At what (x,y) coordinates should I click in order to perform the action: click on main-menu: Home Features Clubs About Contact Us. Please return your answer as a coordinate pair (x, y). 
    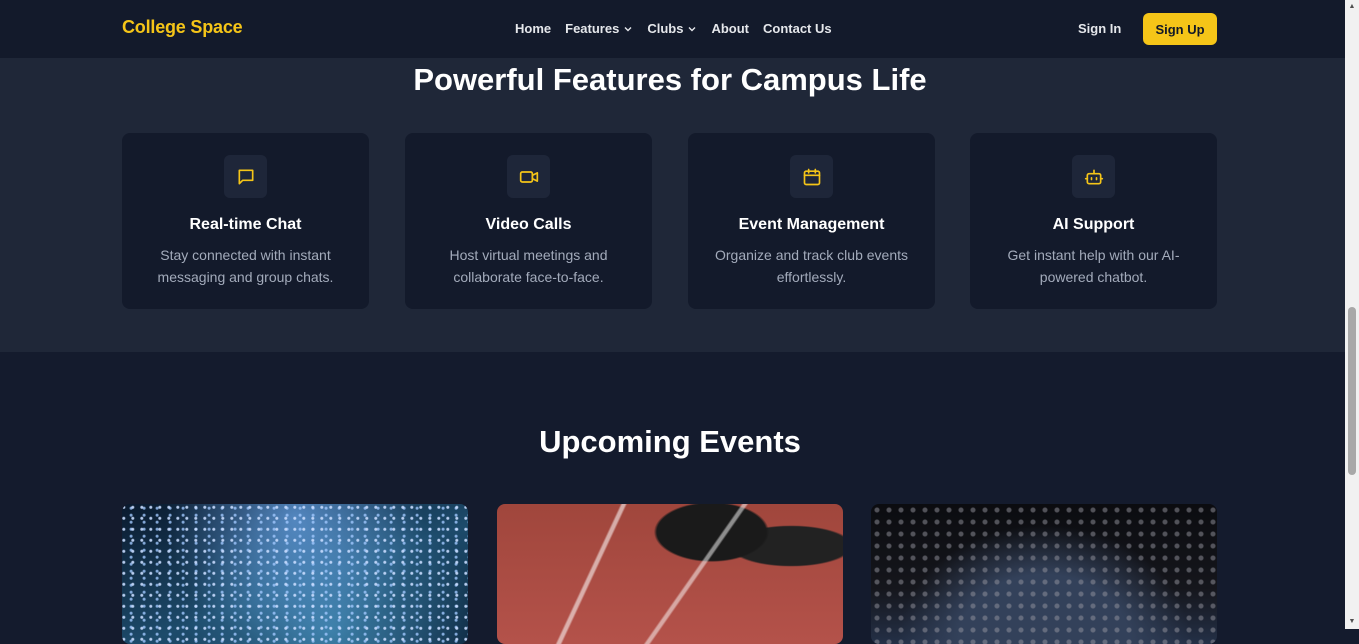
    Looking at the image, I should click on (680, 28).